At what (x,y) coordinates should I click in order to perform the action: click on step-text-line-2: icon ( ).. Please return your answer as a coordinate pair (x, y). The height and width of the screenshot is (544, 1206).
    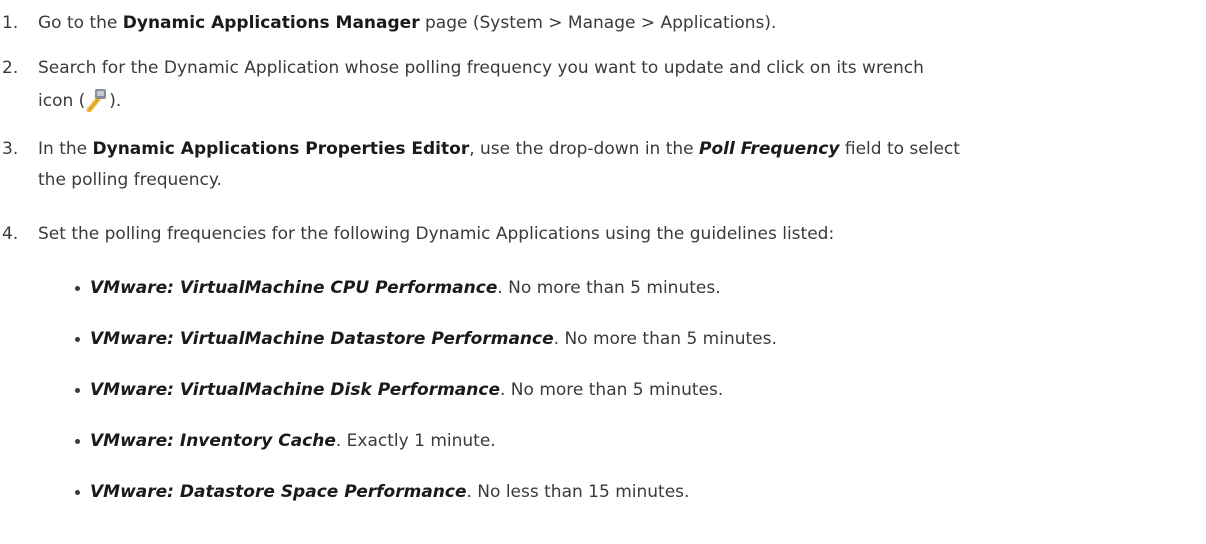
    Looking at the image, I should click on (619, 101).